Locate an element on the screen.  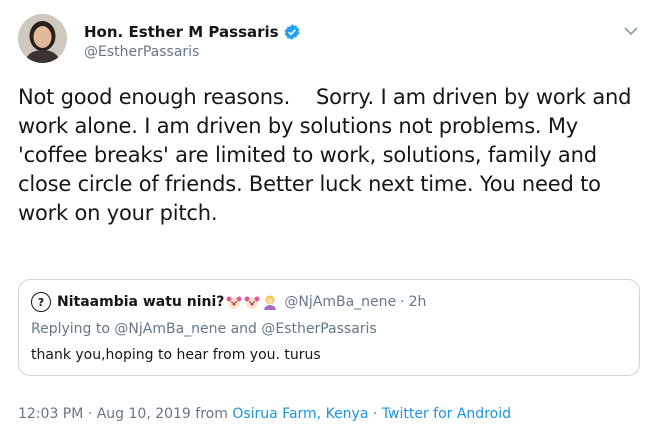
quoted-header: ? Nitaambia watu nini? @NjAmBa_nene · 2h is located at coordinates (228, 302).